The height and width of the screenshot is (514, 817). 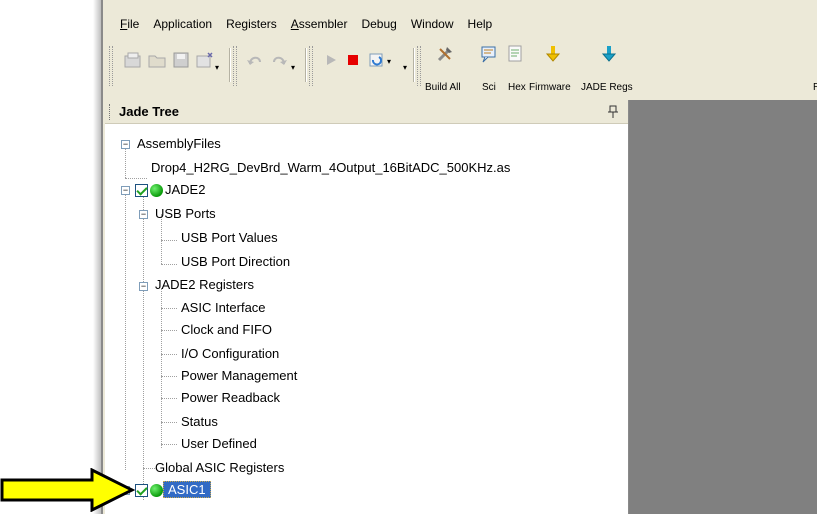 What do you see at coordinates (185, 214) in the screenshot?
I see `tree-node-usb-ports: USB Ports` at bounding box center [185, 214].